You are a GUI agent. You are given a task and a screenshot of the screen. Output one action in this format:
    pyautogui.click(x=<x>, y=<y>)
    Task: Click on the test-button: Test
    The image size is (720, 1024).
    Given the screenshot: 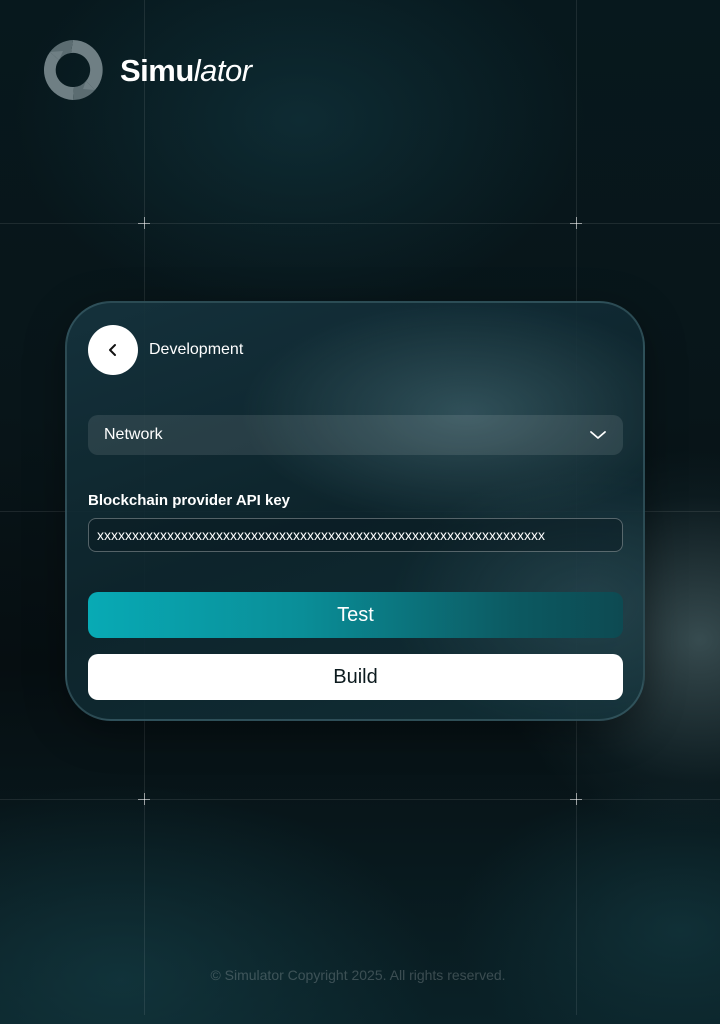 What is the action you would take?
    pyautogui.click(x=355, y=615)
    